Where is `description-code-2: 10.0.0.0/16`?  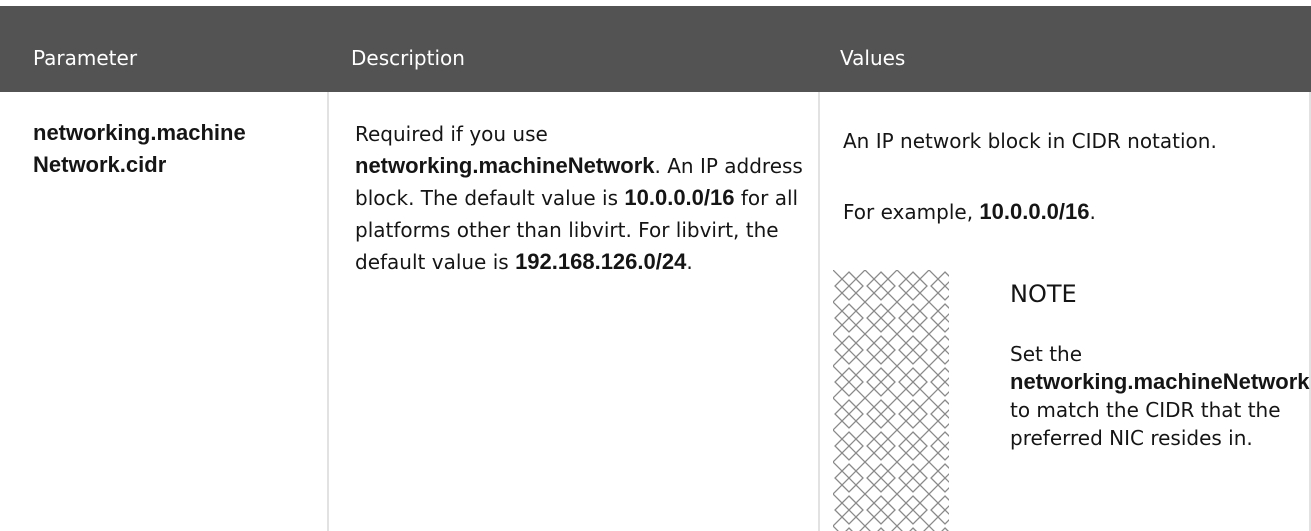 description-code-2: 10.0.0.0/16 is located at coordinates (679, 197).